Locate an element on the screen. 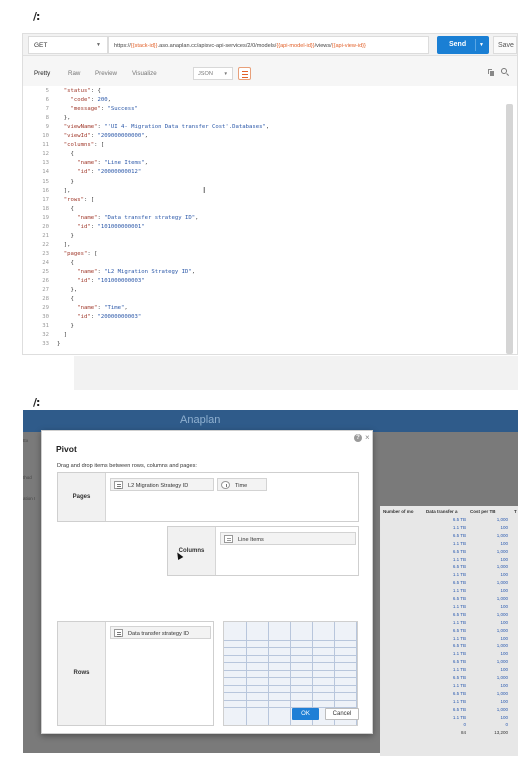 The width and height of the screenshot is (518, 757). send-divider is located at coordinates (475, 45).